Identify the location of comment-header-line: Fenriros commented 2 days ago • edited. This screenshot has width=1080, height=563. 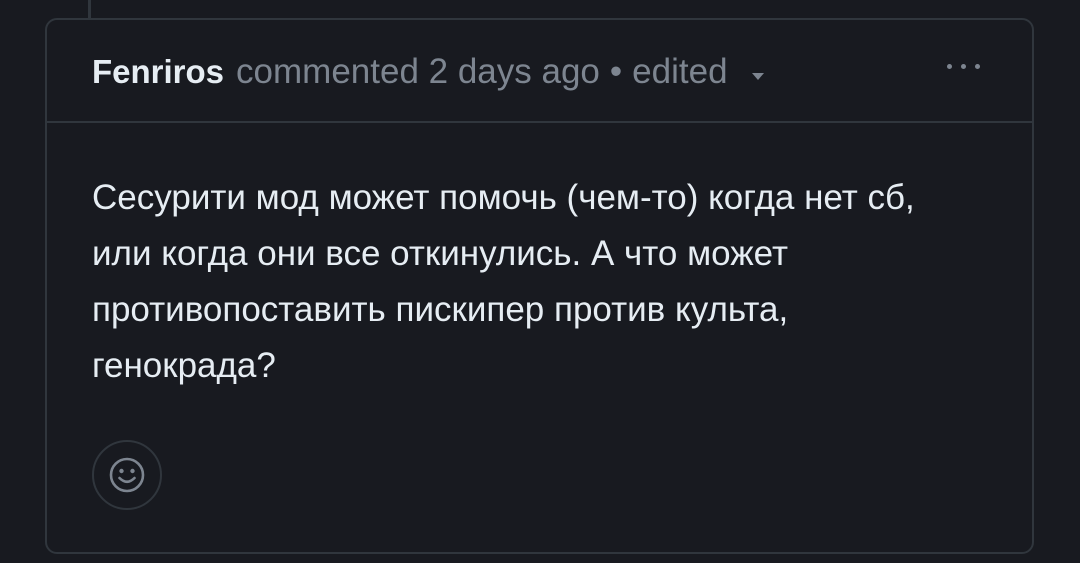
(428, 72).